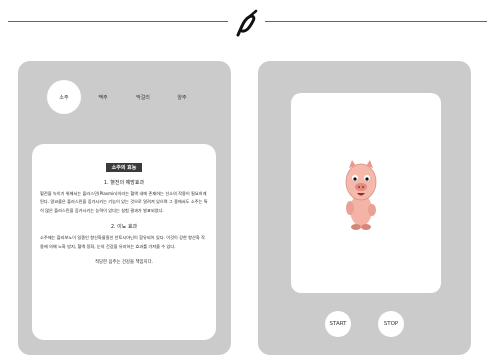 The width and height of the screenshot is (495, 357). I want to click on start-button: START, so click(338, 324).